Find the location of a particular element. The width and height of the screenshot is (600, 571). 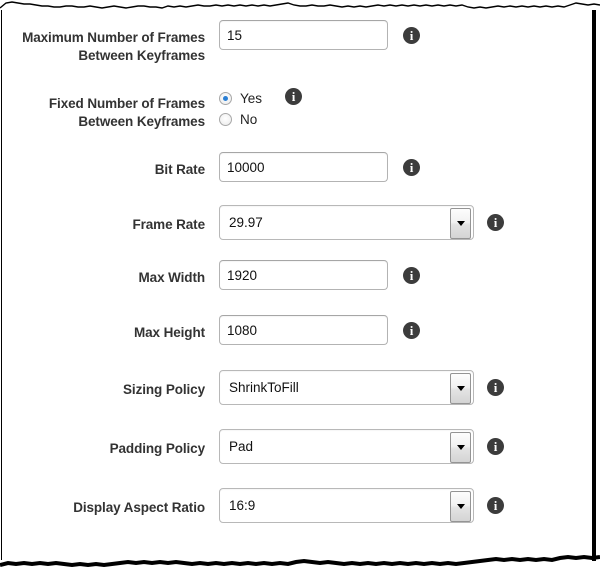

info-slot-max-keyframe-interval: i is located at coordinates (411, 35).